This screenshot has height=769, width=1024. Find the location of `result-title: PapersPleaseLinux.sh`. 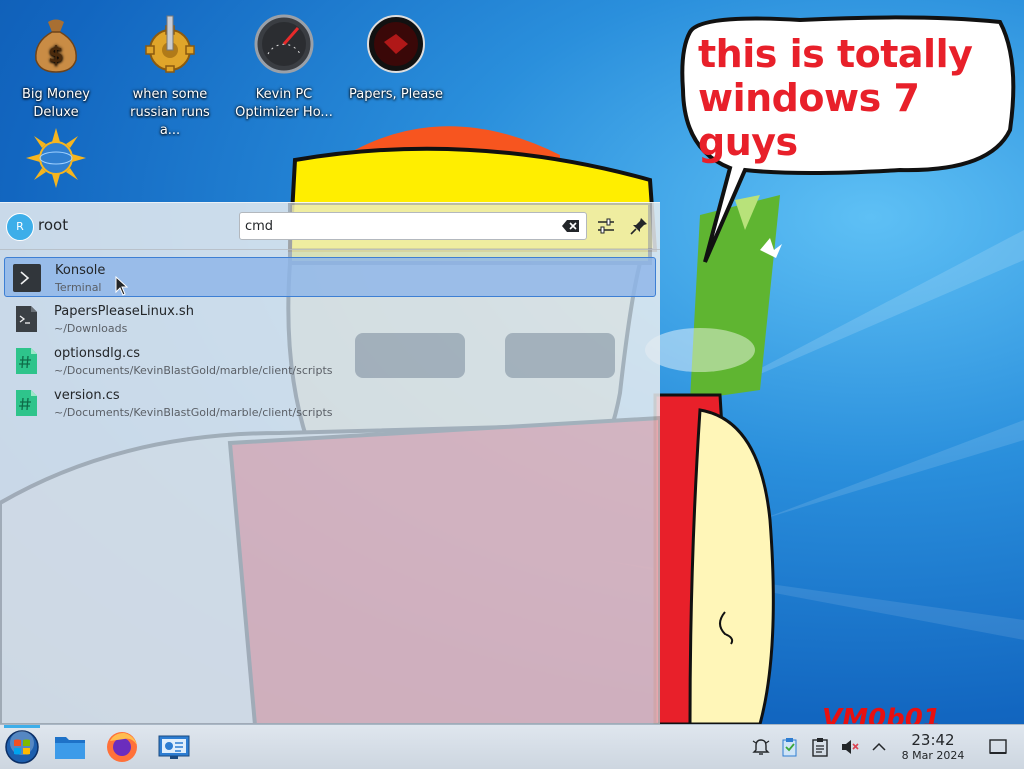

result-title: PapersPleaseLinux.sh is located at coordinates (124, 311).